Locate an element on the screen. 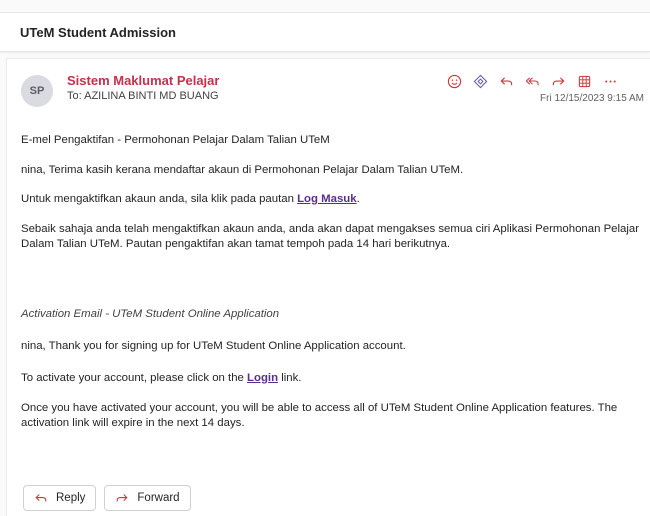  apps-icon is located at coordinates (584, 81).